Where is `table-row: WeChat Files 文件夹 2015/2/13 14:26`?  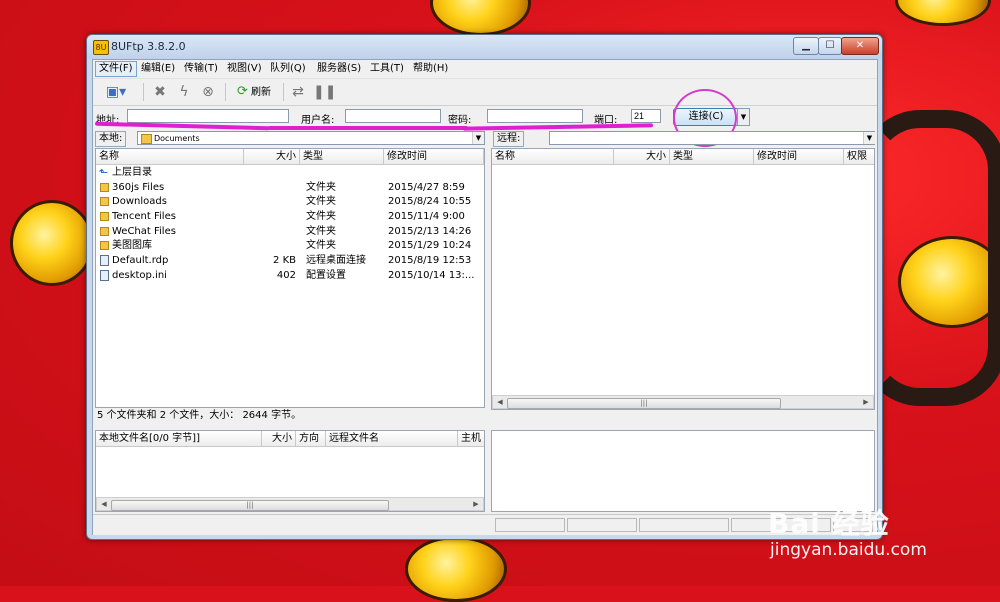
table-row: WeChat Files 文件夹 2015/2/13 14:26 is located at coordinates (290, 232).